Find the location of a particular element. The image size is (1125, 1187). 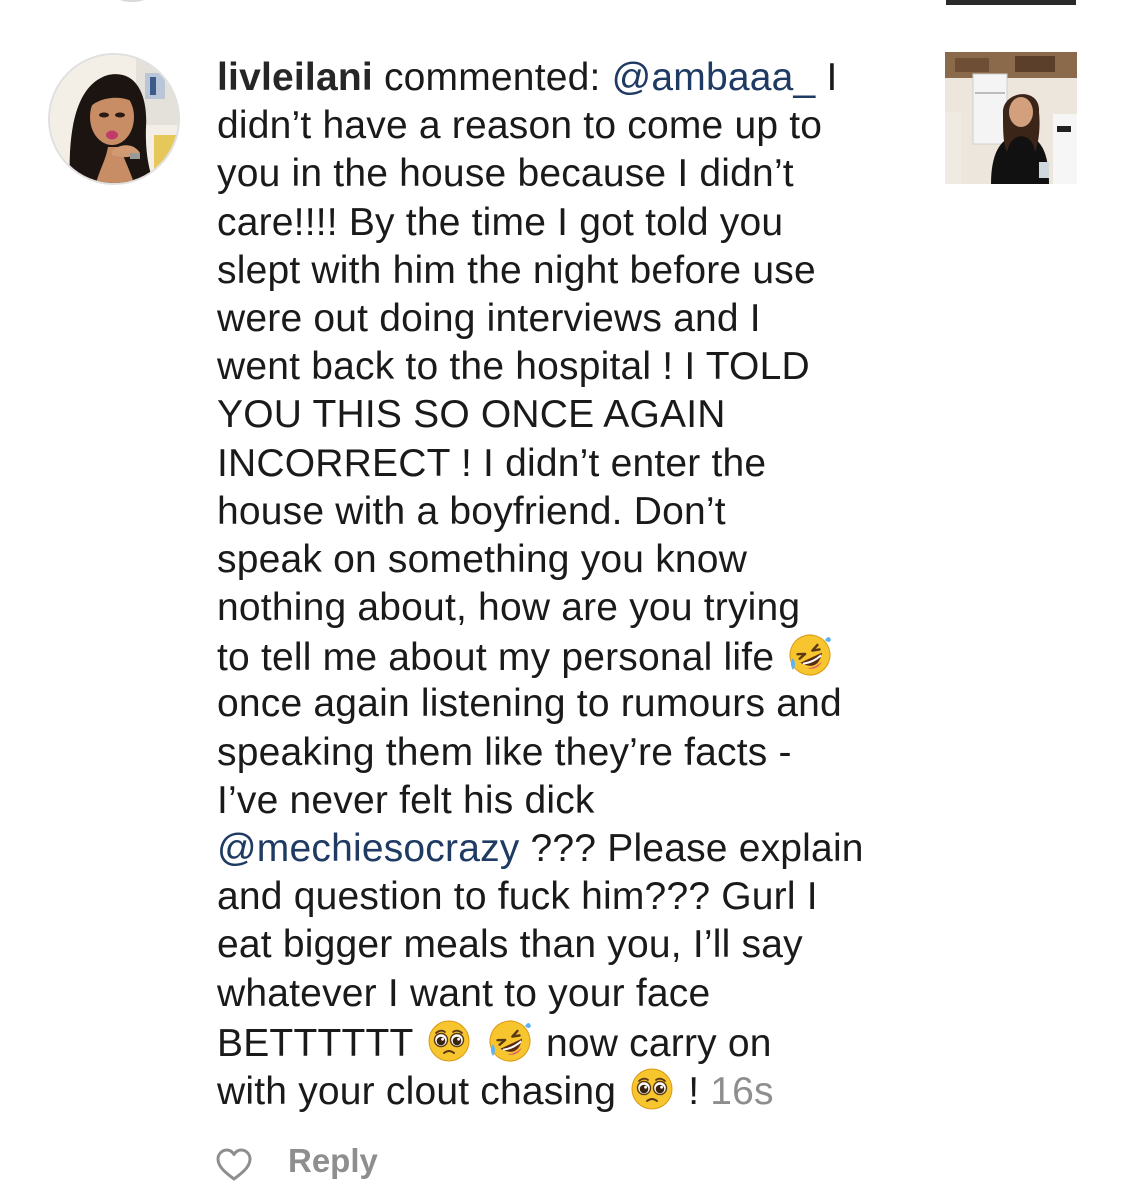

comment-text-segment: I’ve never felt his dick is located at coordinates (406, 800).